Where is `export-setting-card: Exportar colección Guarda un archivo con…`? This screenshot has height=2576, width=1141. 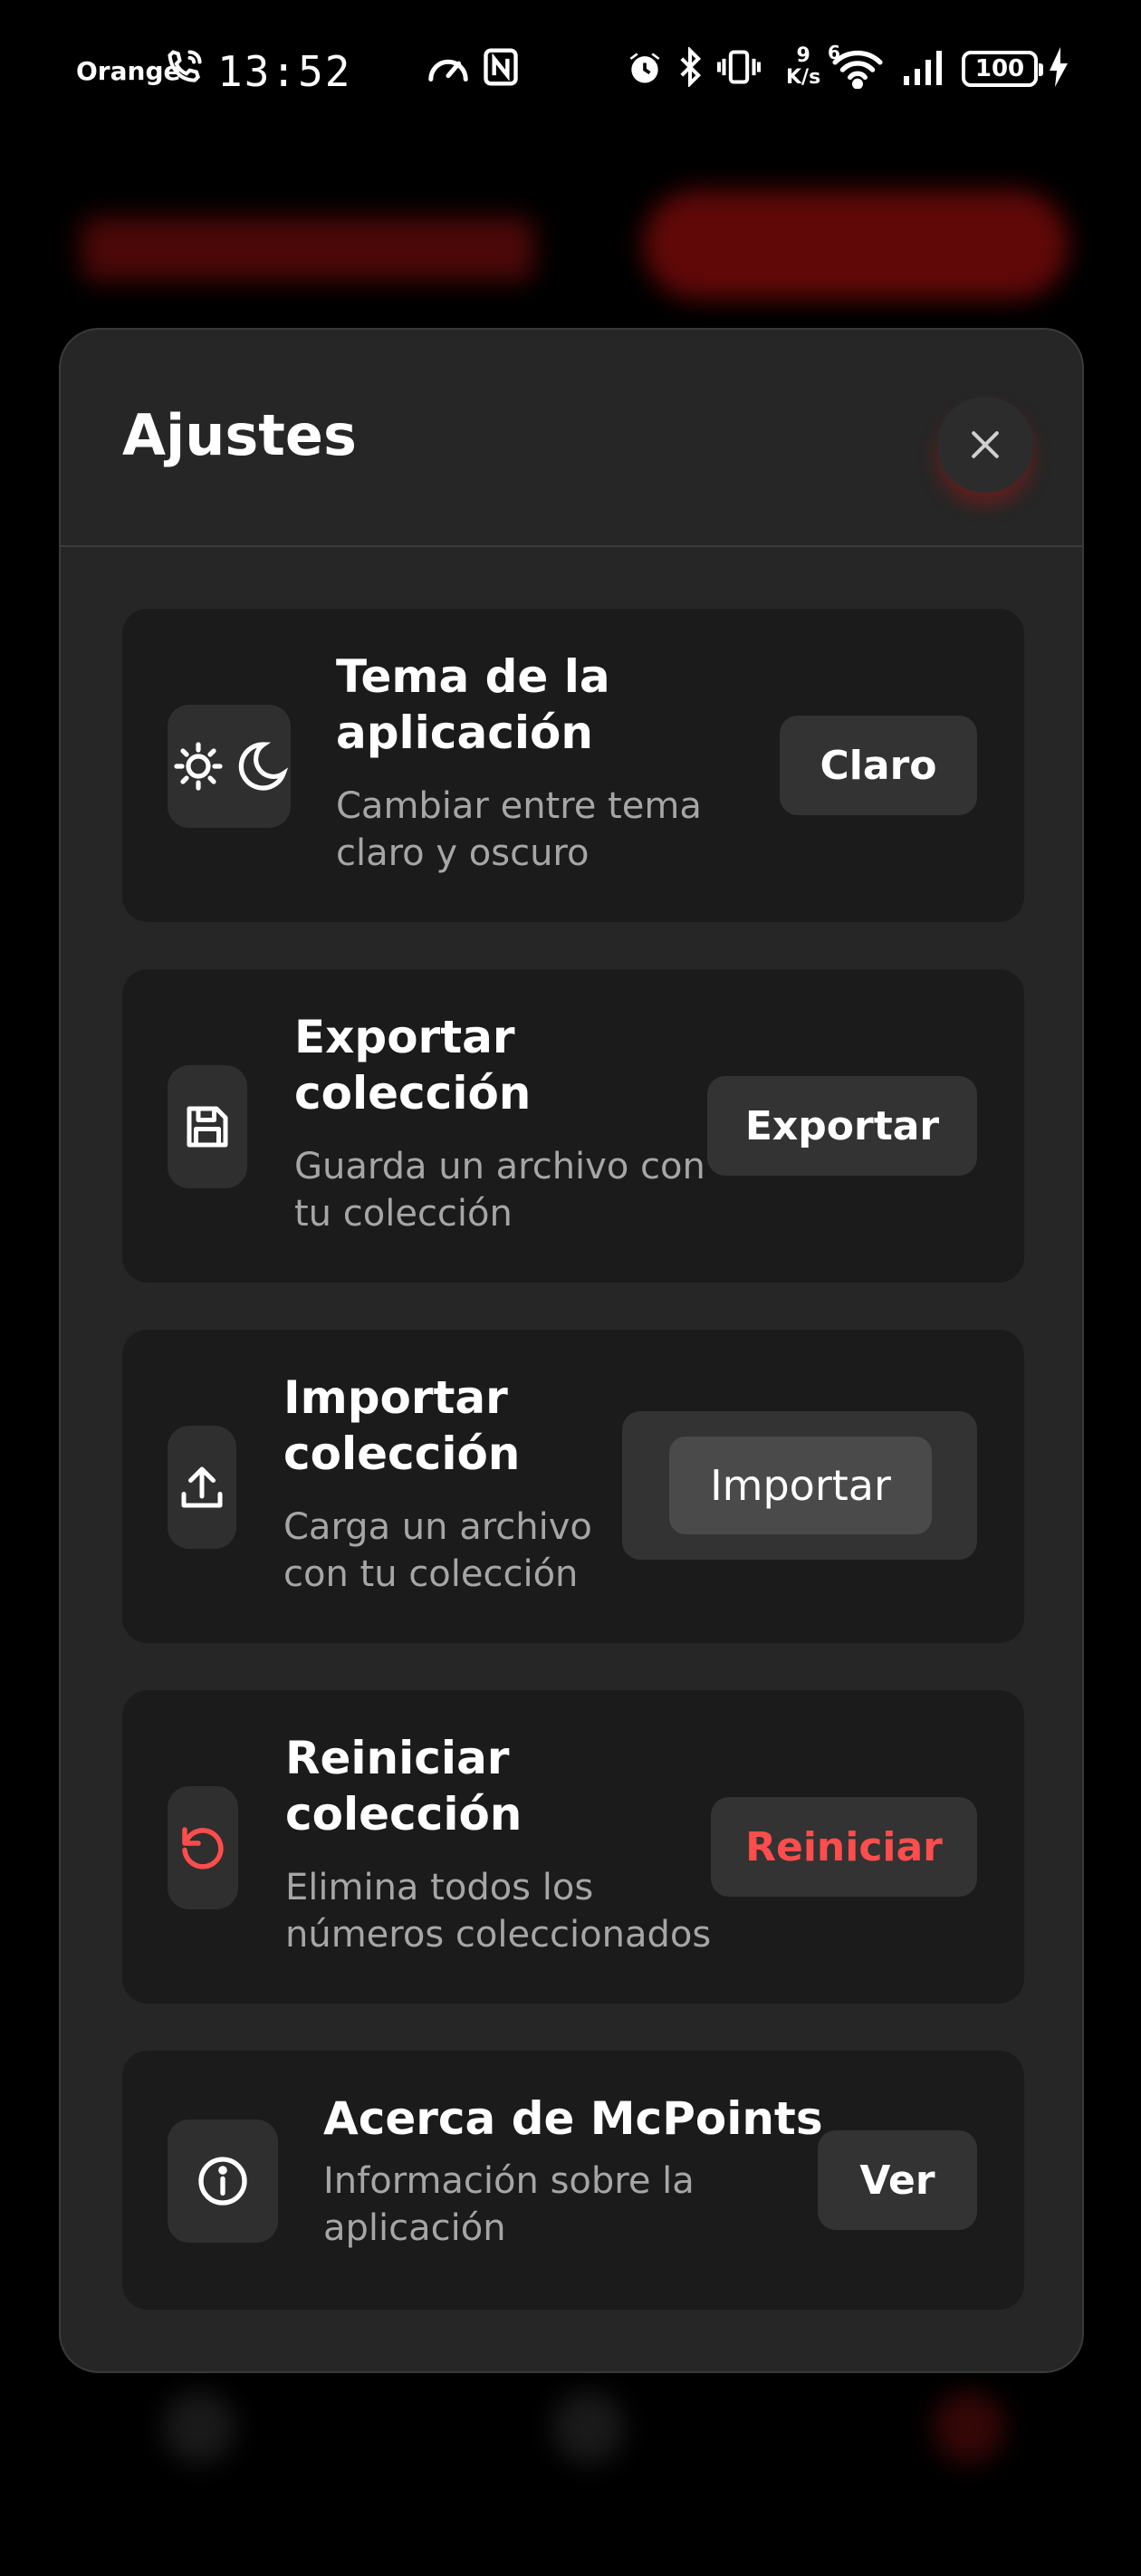 export-setting-card: Exportar colección Guarda un archivo con… is located at coordinates (573, 1126).